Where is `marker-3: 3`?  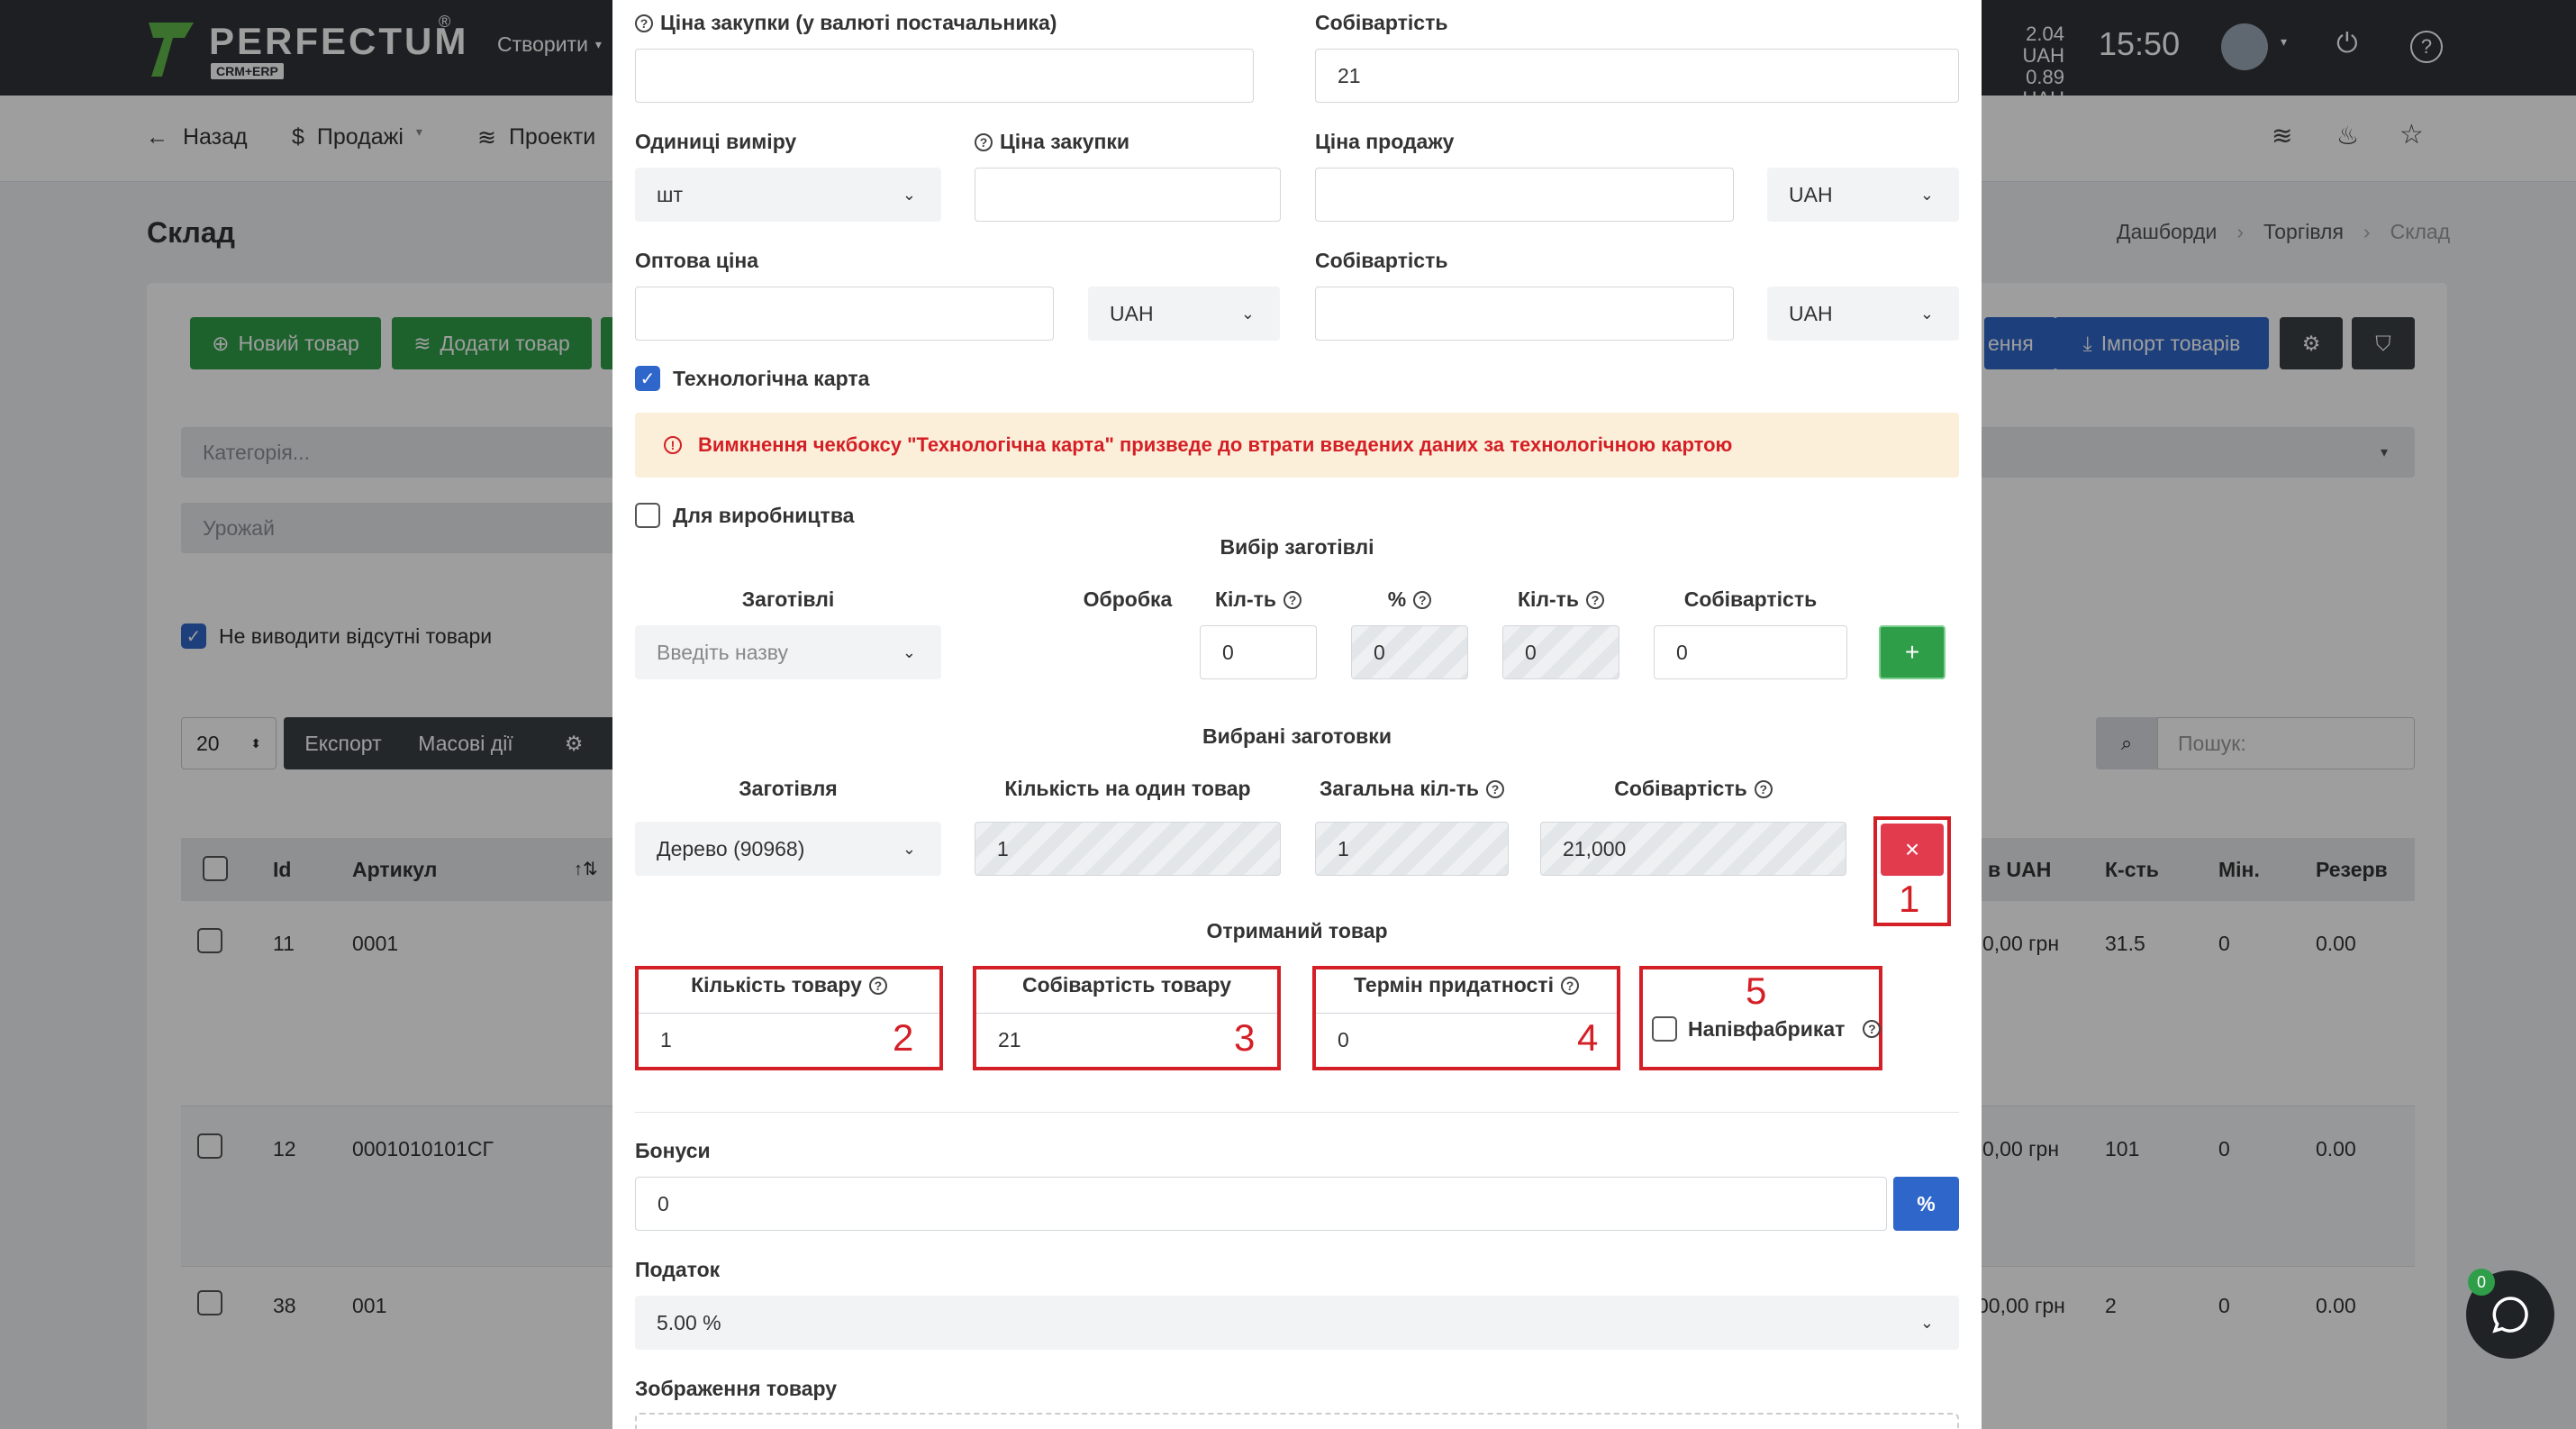 marker-3: 3 is located at coordinates (1245, 1037).